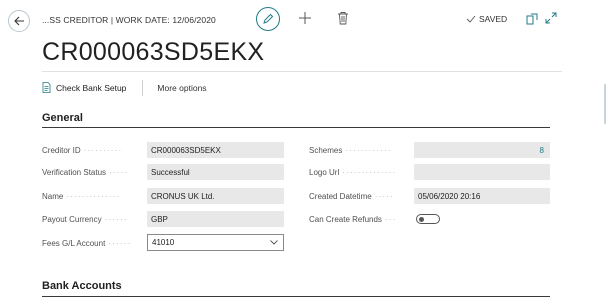  What do you see at coordinates (482, 172) in the screenshot?
I see `logo-url-value` at bounding box center [482, 172].